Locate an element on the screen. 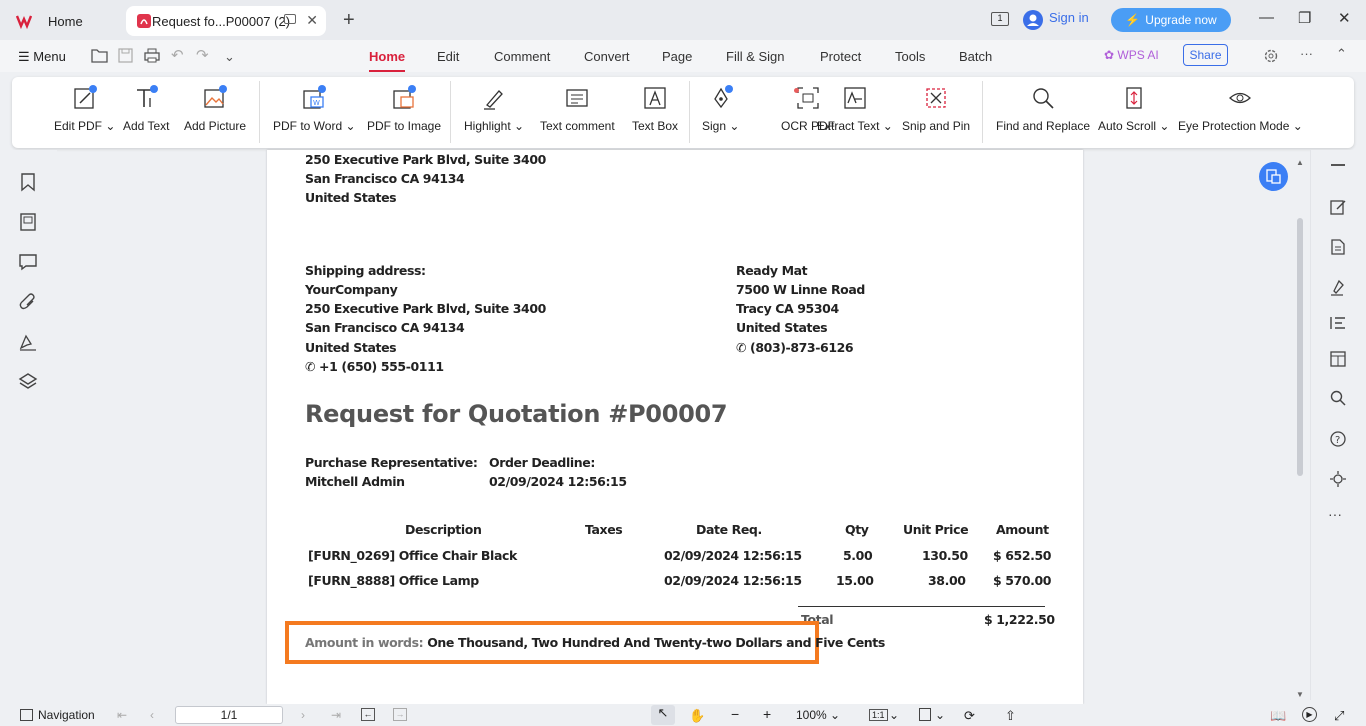 The width and height of the screenshot is (1366, 726). scroll-up-arrow-icon: ▲ is located at coordinates (1300, 162).